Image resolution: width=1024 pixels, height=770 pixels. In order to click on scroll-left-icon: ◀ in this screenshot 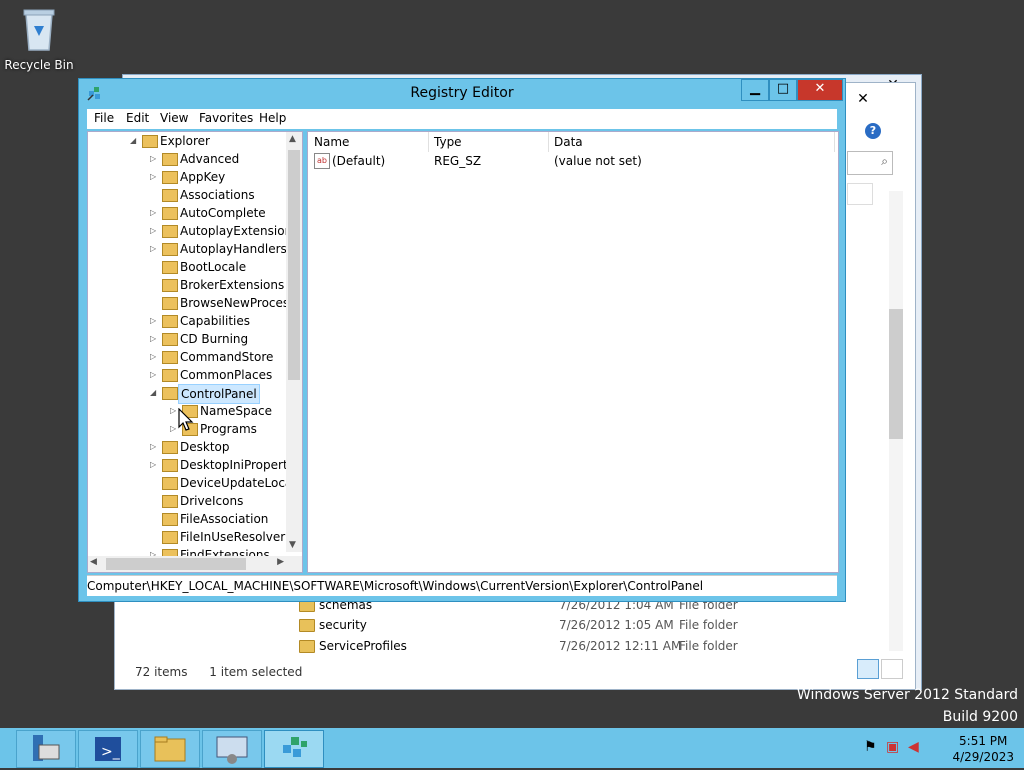, I will do `click(93, 562)`.